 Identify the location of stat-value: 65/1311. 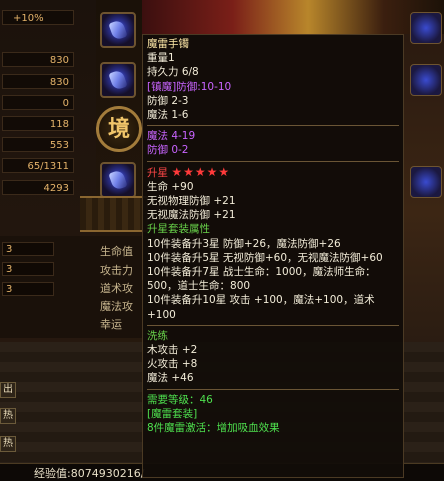
(38, 165).